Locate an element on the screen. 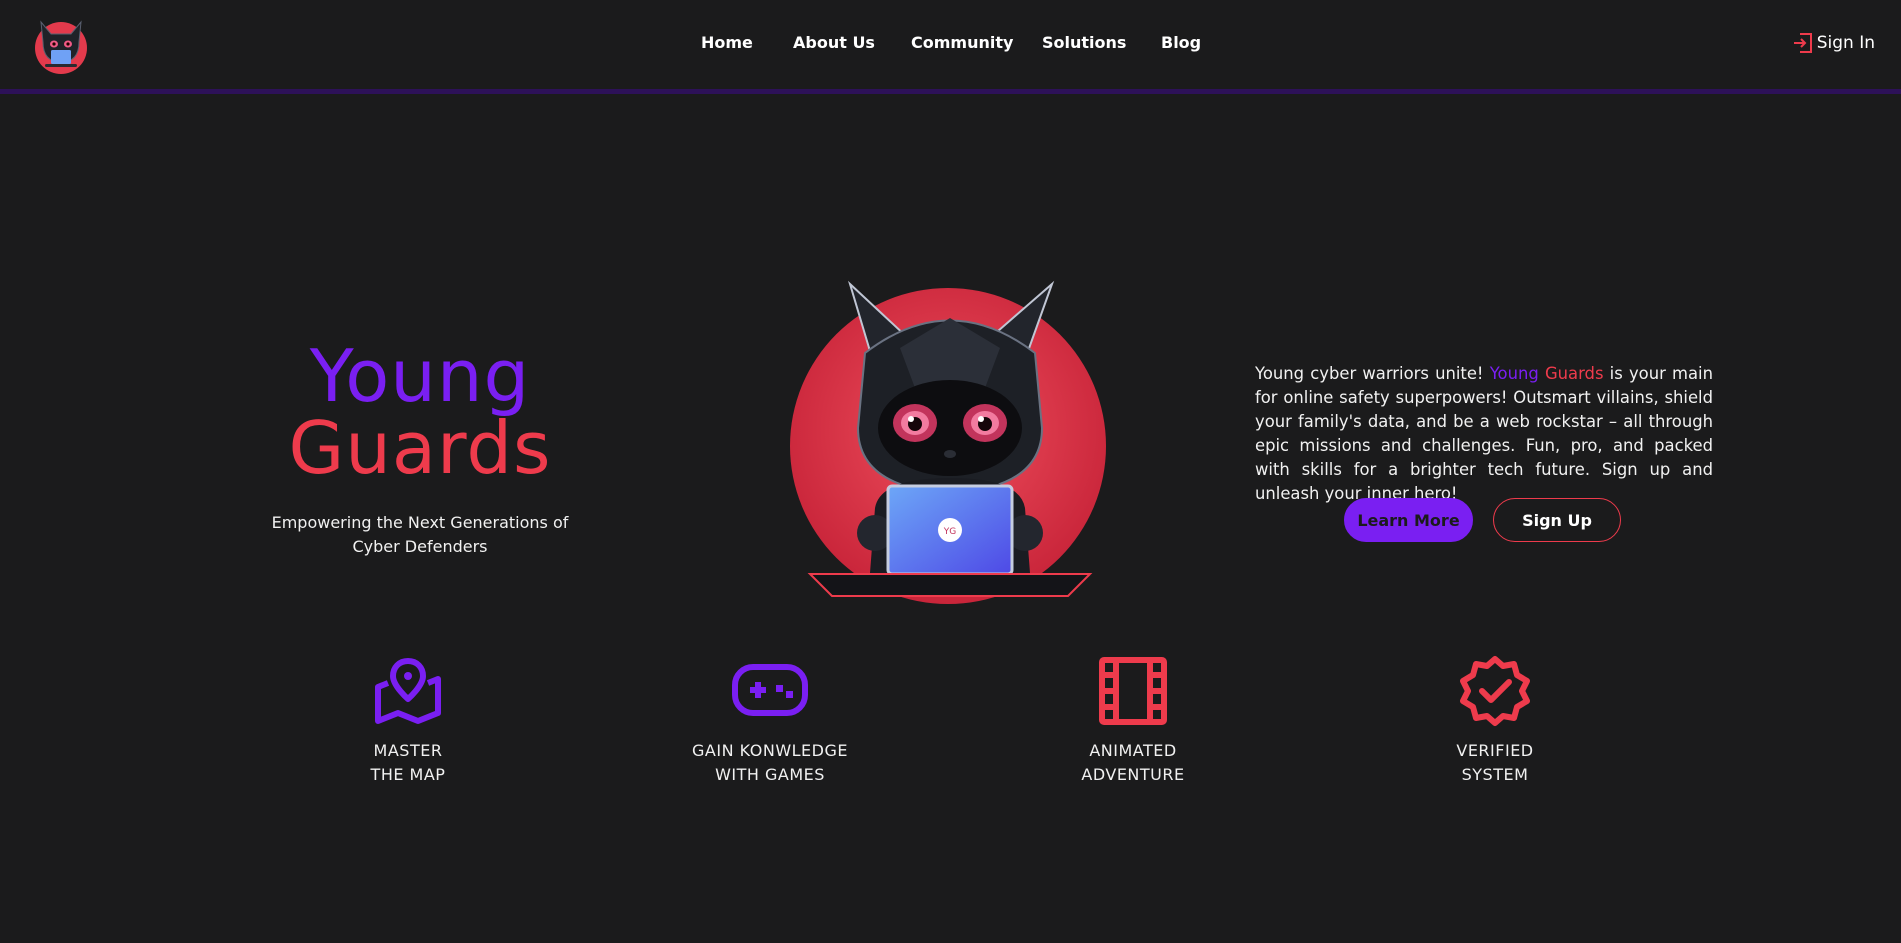  desc-brand-guards: Guards is located at coordinates (1574, 373).